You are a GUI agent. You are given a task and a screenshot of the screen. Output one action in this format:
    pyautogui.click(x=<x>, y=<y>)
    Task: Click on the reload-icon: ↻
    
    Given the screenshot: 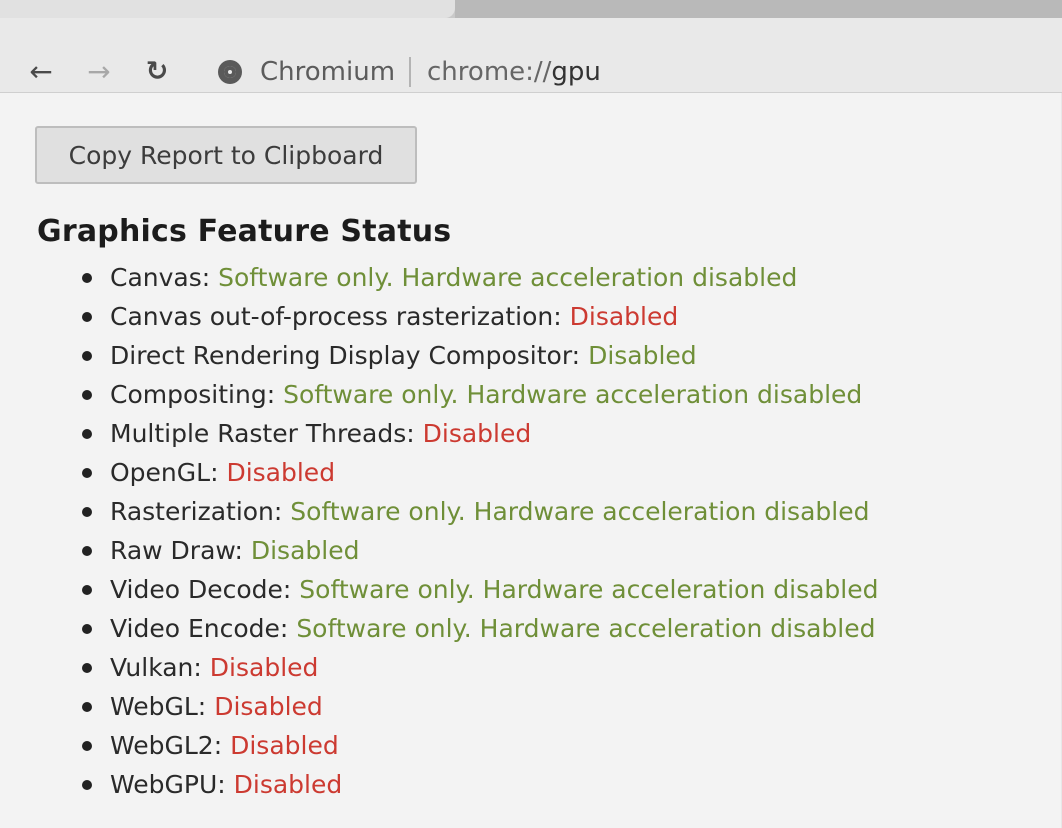 What is the action you would take?
    pyautogui.click(x=157, y=71)
    